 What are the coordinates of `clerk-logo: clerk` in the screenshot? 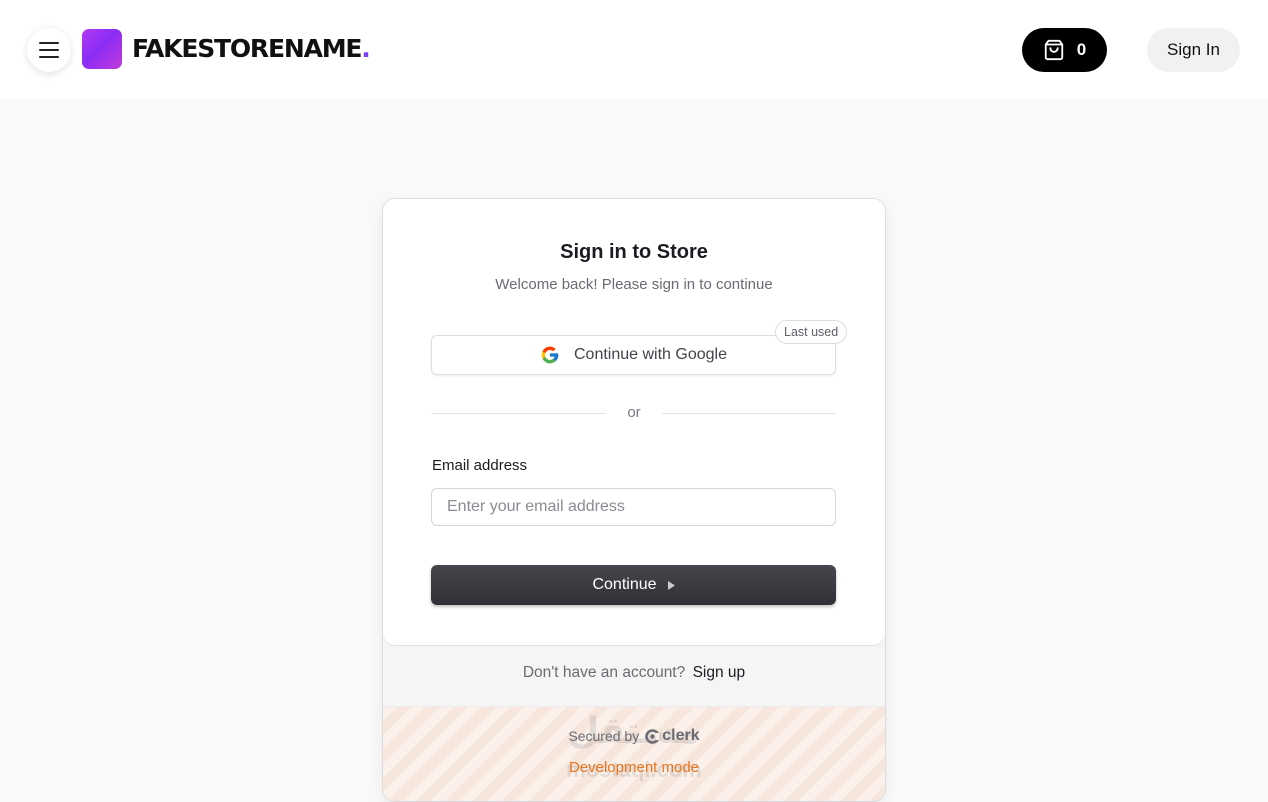 It's located at (672, 736).